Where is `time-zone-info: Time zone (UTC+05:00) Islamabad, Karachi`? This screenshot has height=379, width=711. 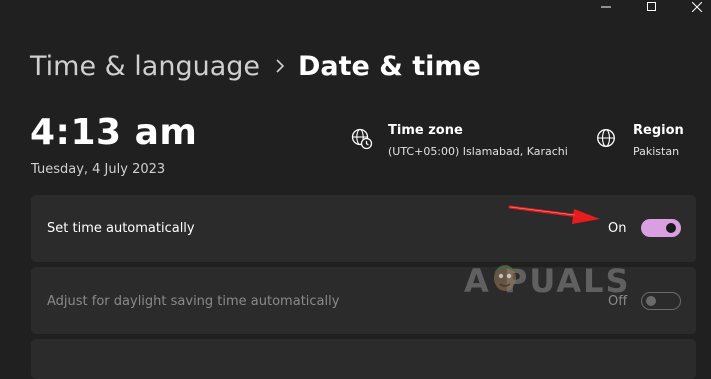
time-zone-info: Time zone (UTC+05:00) Islamabad, Karachi is located at coordinates (459, 140).